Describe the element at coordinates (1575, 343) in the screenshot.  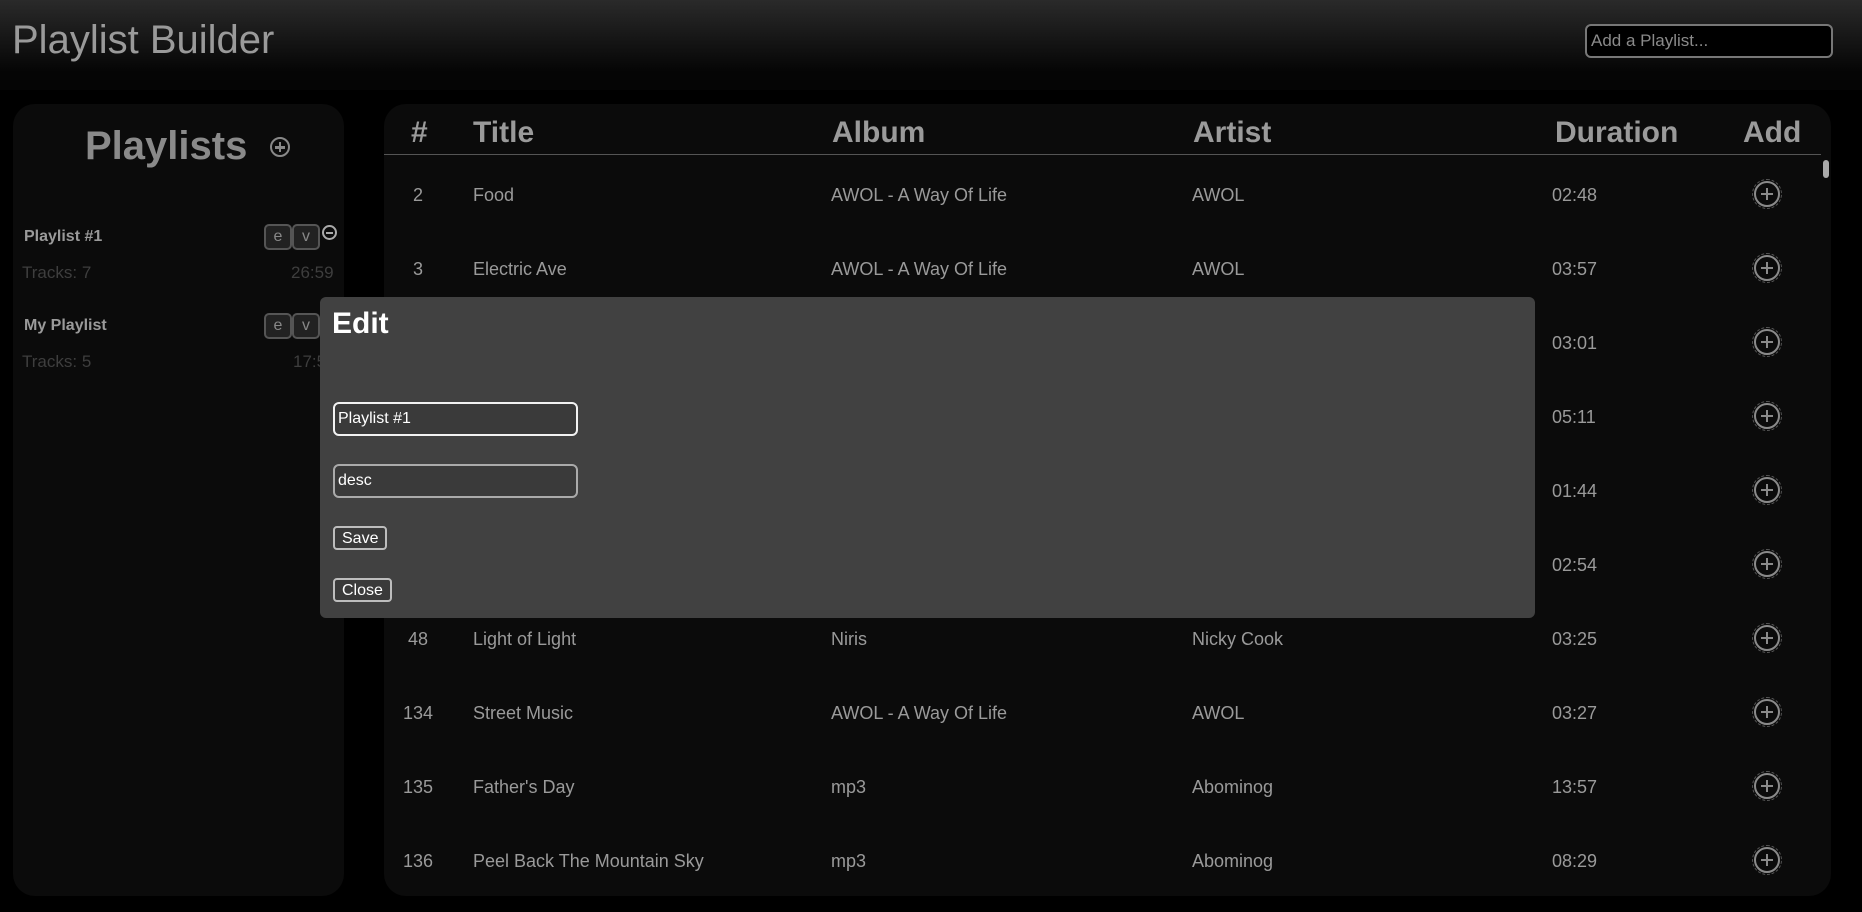
I see `track-duration: 03:01` at that location.